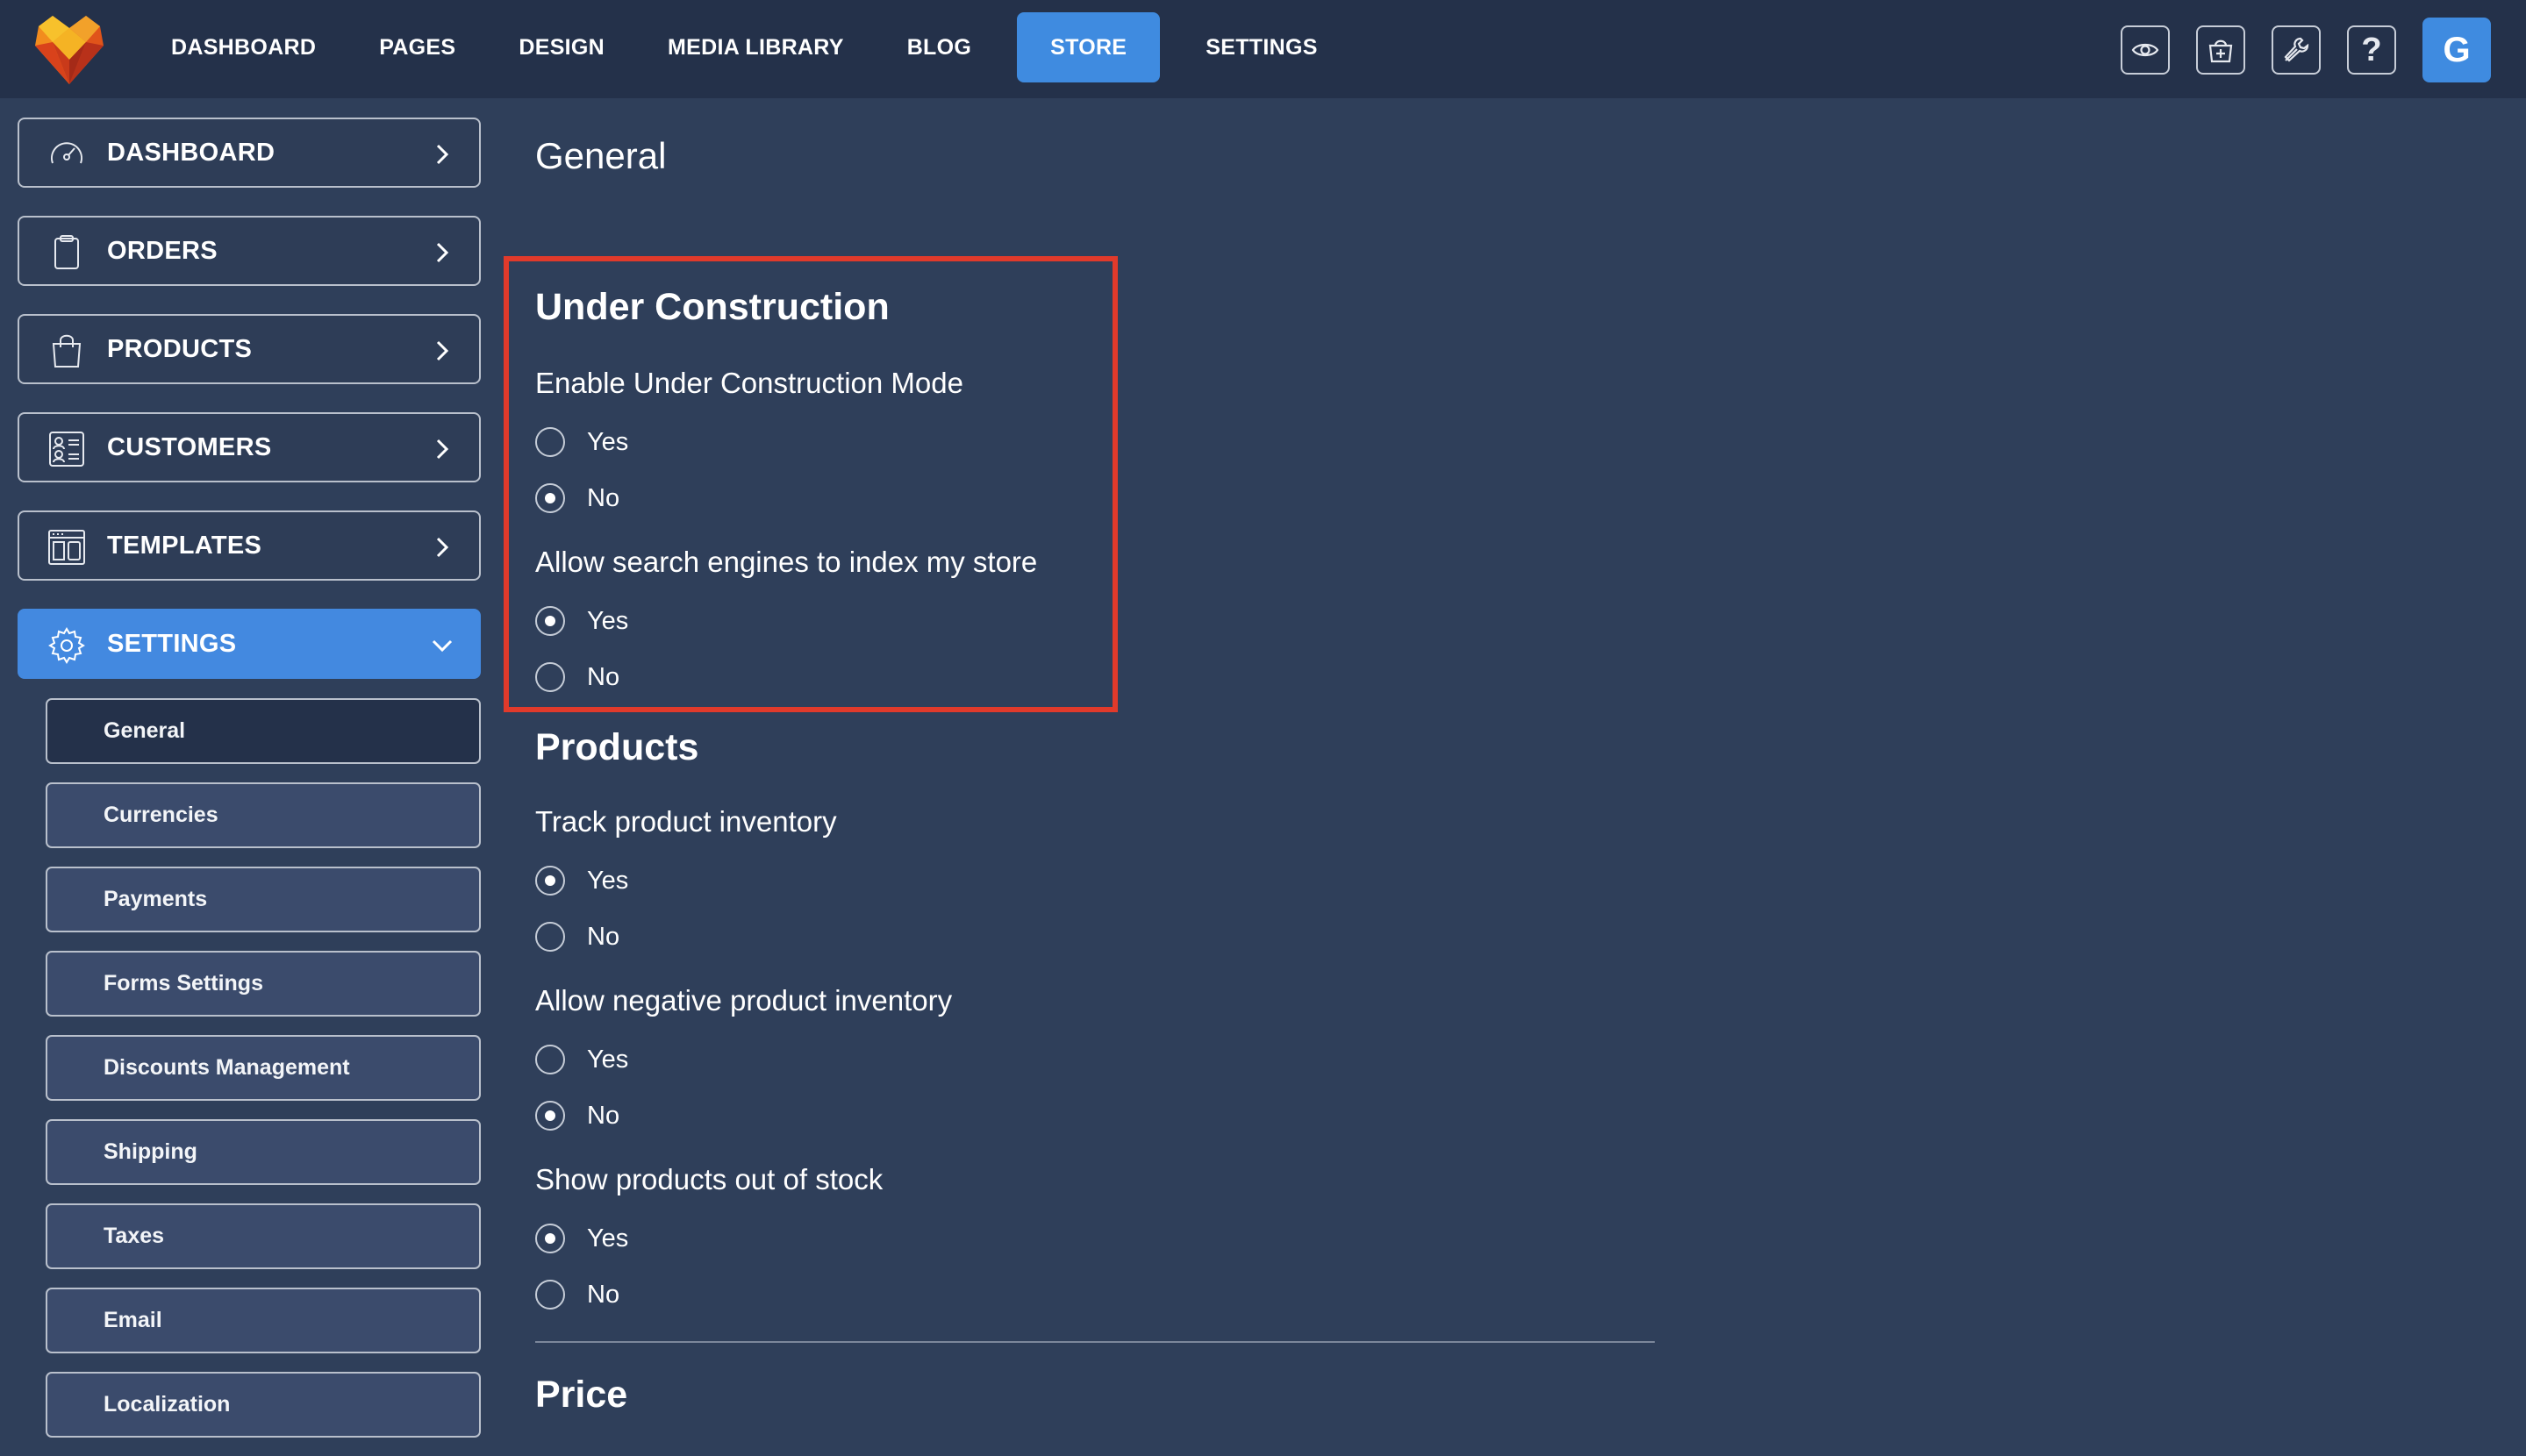 The width and height of the screenshot is (2526, 1456). Describe the element at coordinates (561, 47) in the screenshot. I see `nav-design: DESIGN` at that location.